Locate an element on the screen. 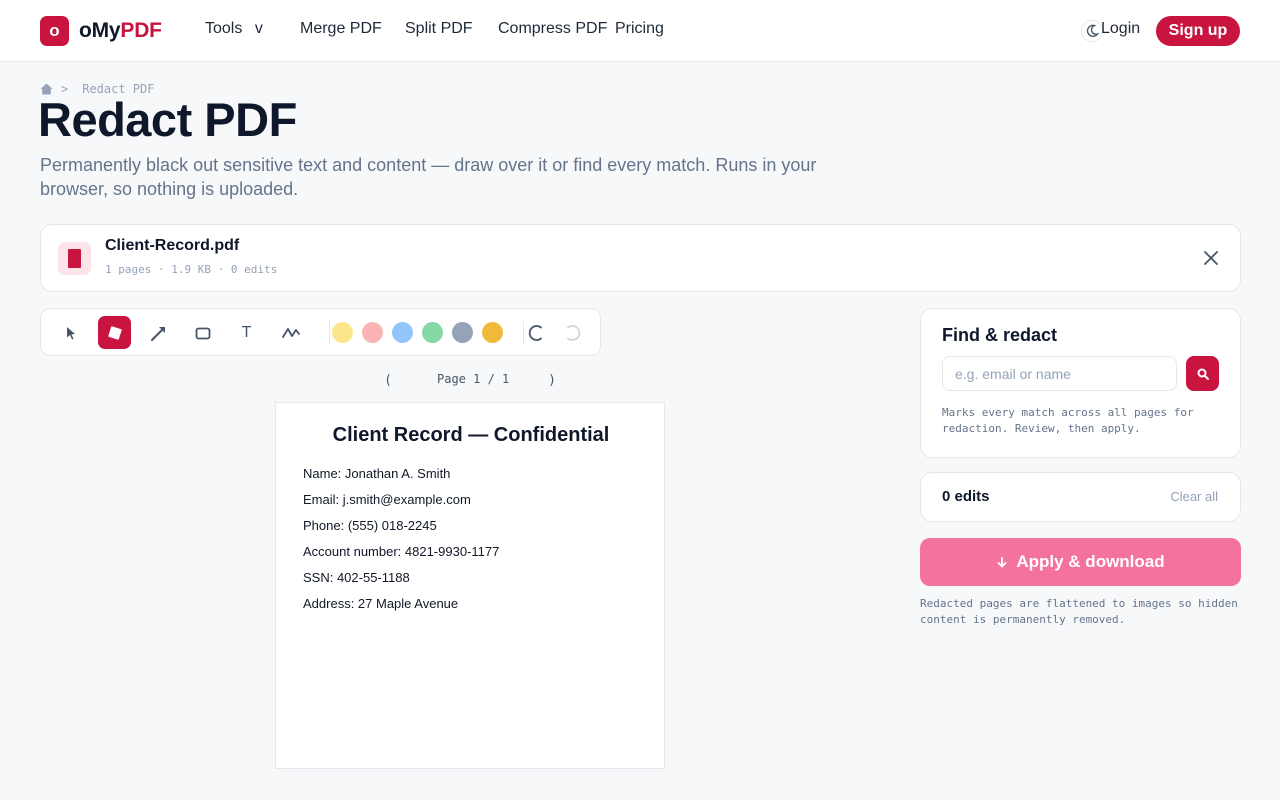  redo-button is located at coordinates (572, 332).